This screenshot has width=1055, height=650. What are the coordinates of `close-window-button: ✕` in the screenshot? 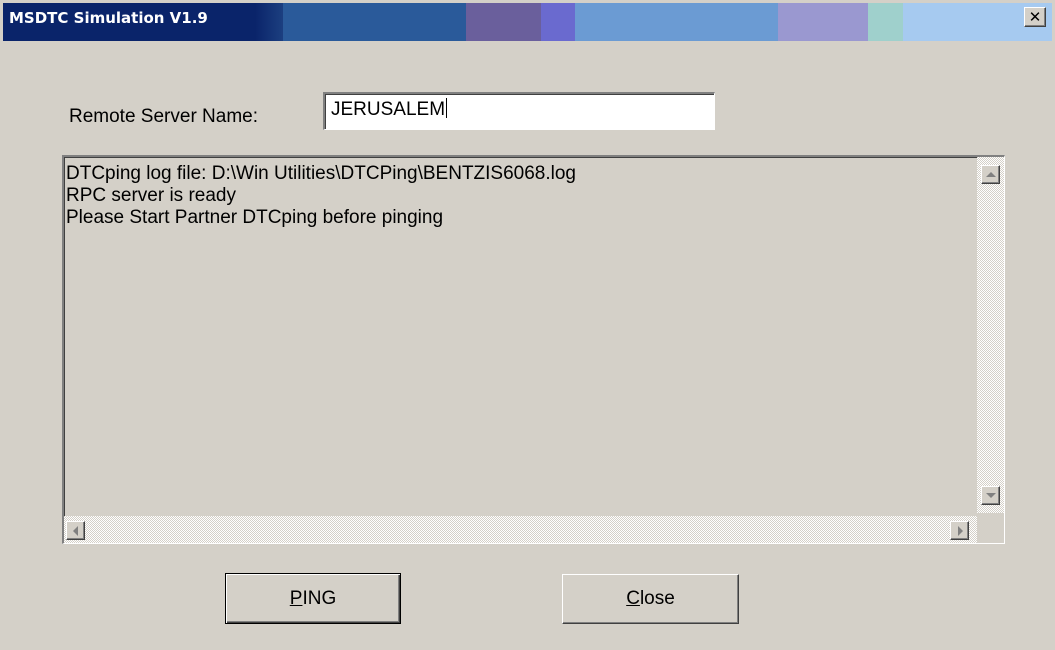 It's located at (1035, 17).